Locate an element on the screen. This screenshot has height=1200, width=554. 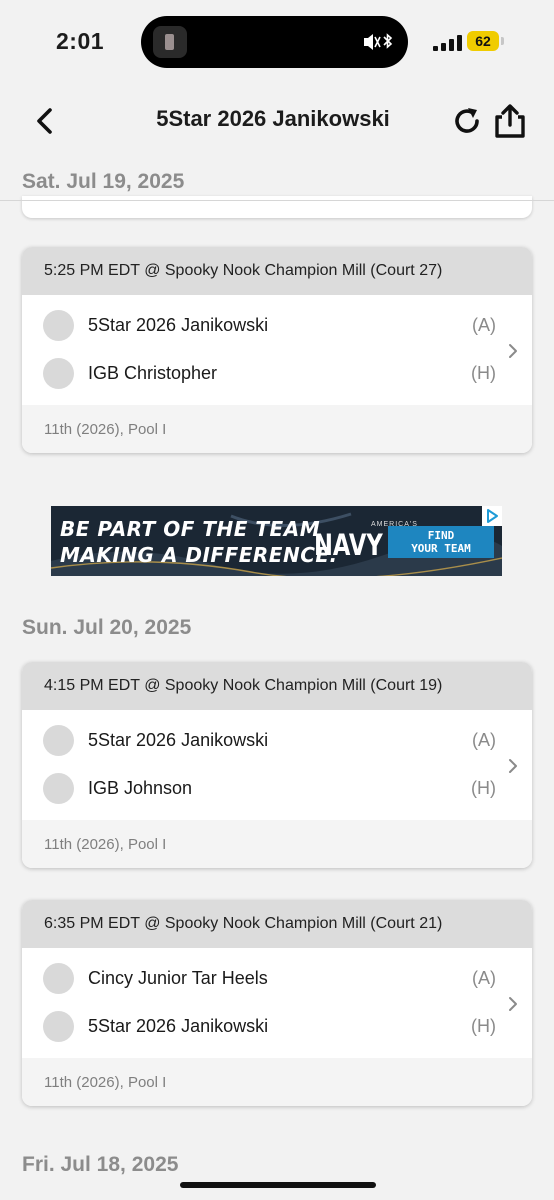
nav-bar: 5Star 2026 Janikowski is located at coordinates (277, 121).